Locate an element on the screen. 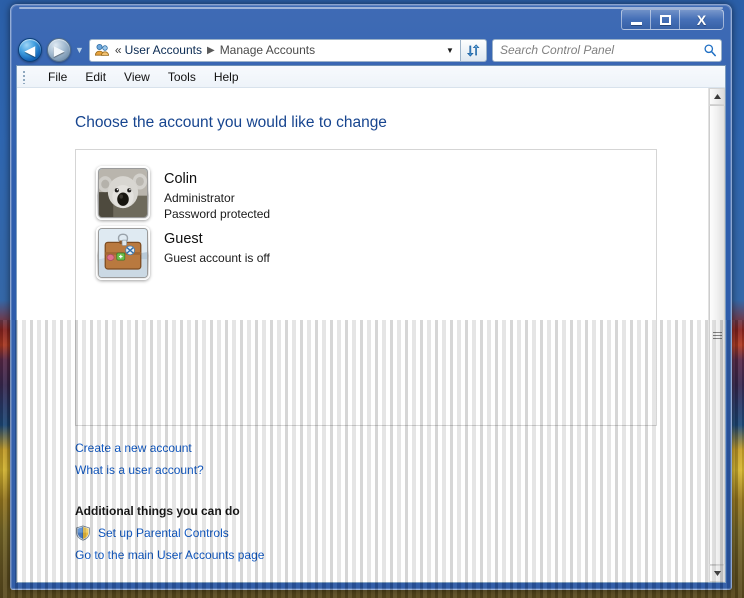 This screenshot has width=744, height=598. menu-help: Help is located at coordinates (226, 77).